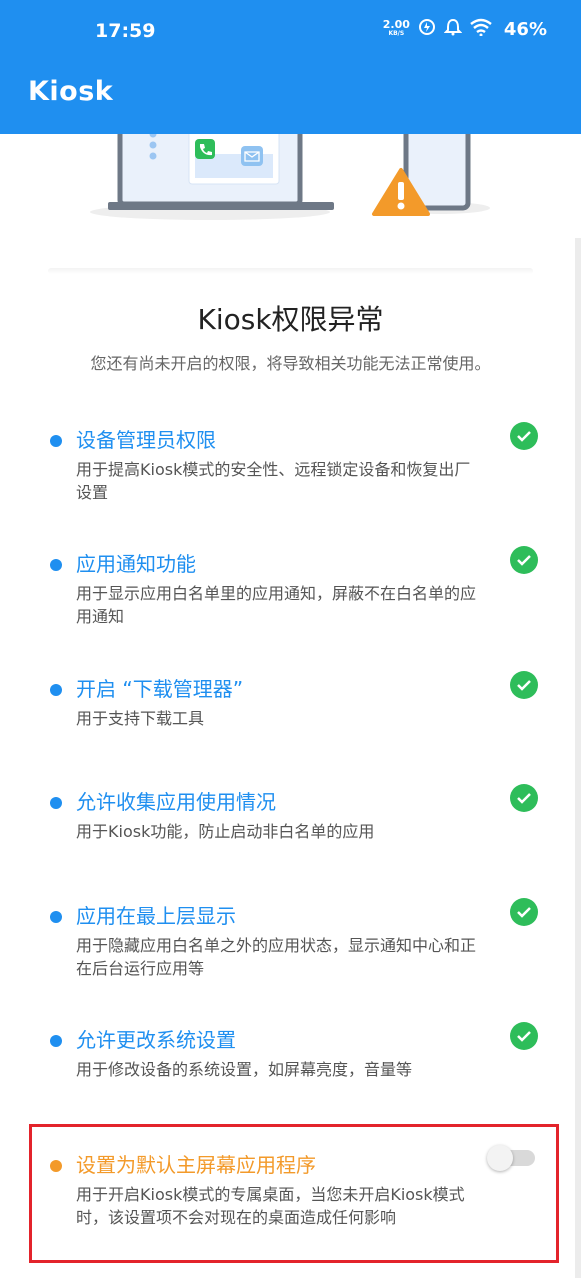 The image size is (581, 1278). I want to click on mail-icon, so click(252, 156).